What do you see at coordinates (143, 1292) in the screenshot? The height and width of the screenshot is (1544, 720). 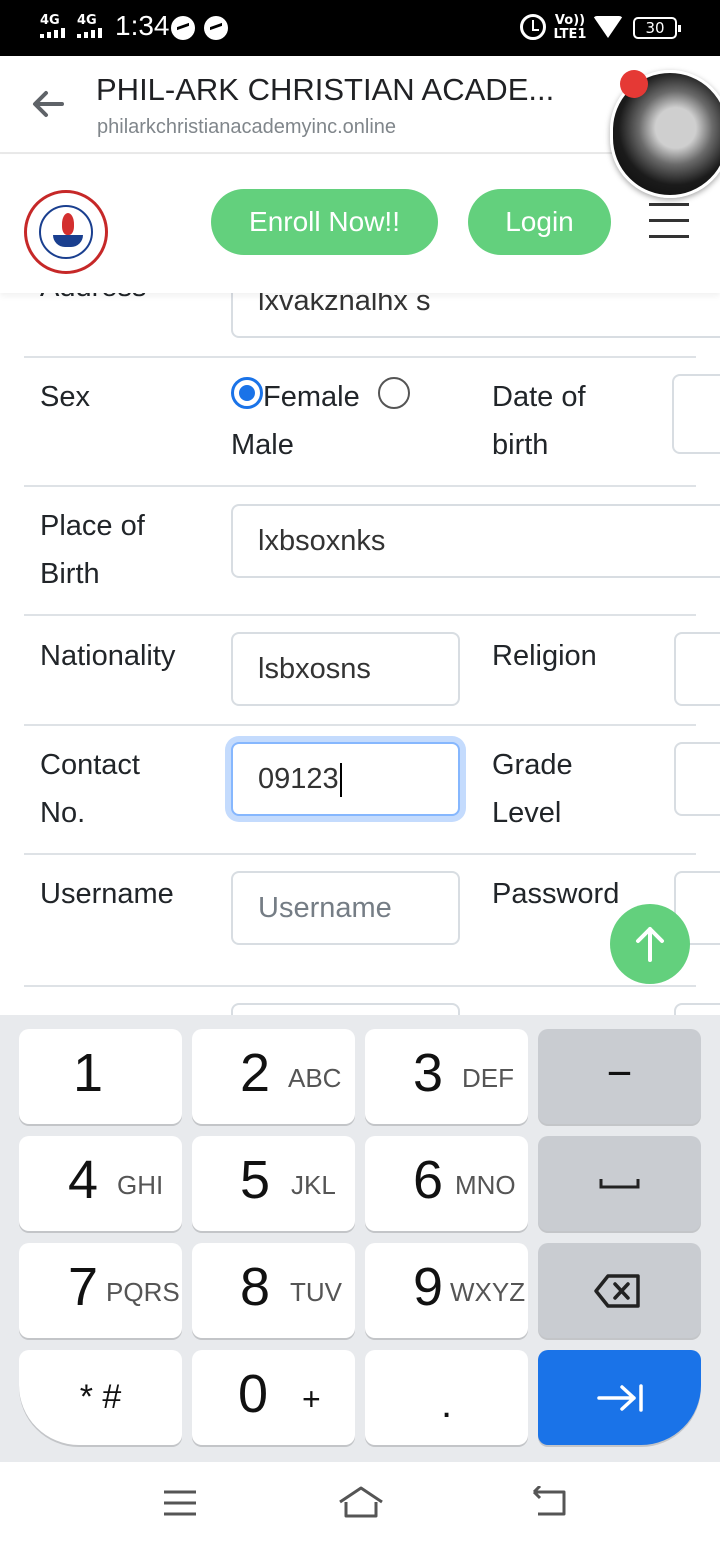 I see `key-letters: PQRS` at bounding box center [143, 1292].